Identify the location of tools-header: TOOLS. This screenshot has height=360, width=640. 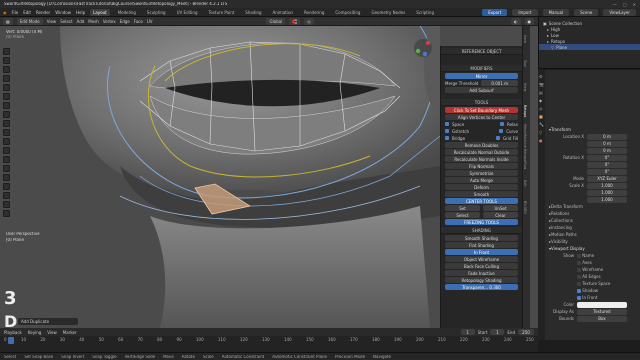
(481, 102).